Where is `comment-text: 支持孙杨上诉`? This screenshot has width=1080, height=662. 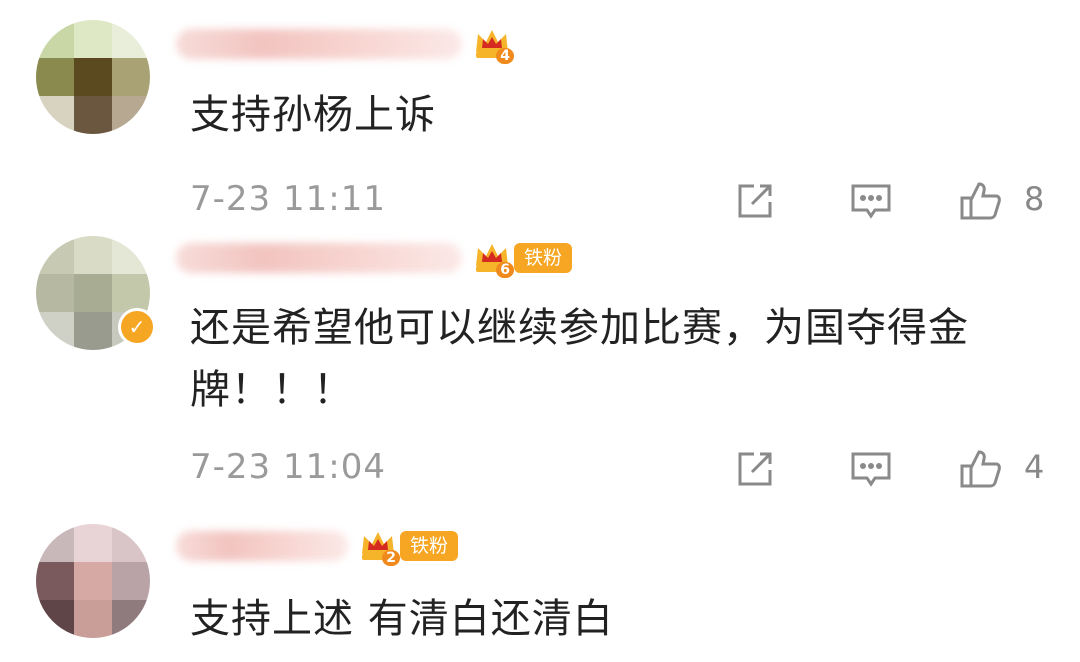
comment-text: 支持孙杨上诉 is located at coordinates (313, 115).